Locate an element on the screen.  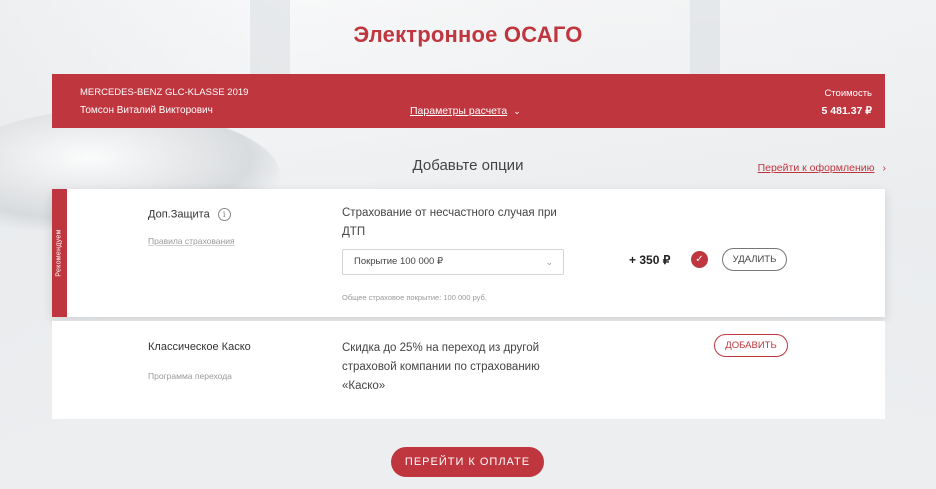
cost-label: Стоимость is located at coordinates (848, 93).